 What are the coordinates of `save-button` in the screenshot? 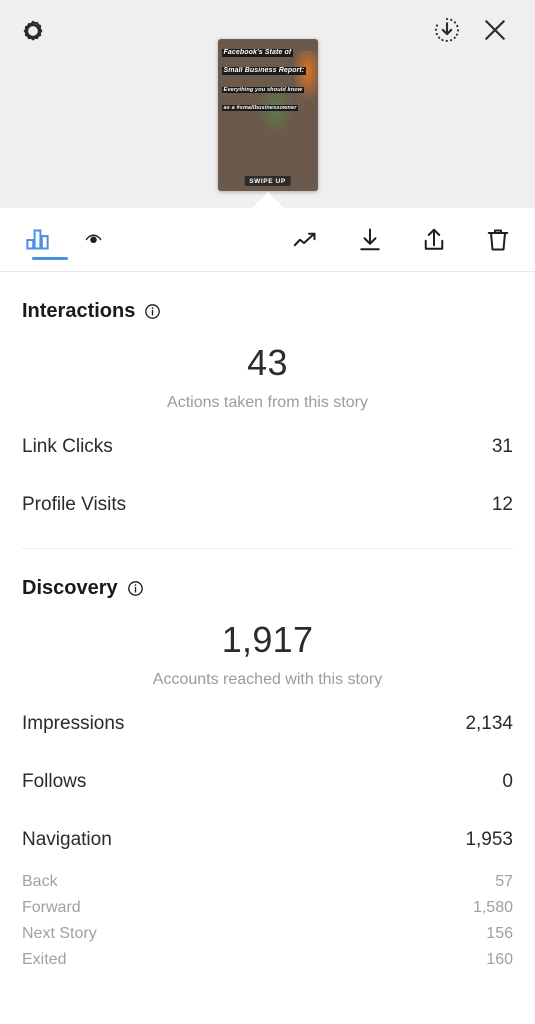 It's located at (370, 240).